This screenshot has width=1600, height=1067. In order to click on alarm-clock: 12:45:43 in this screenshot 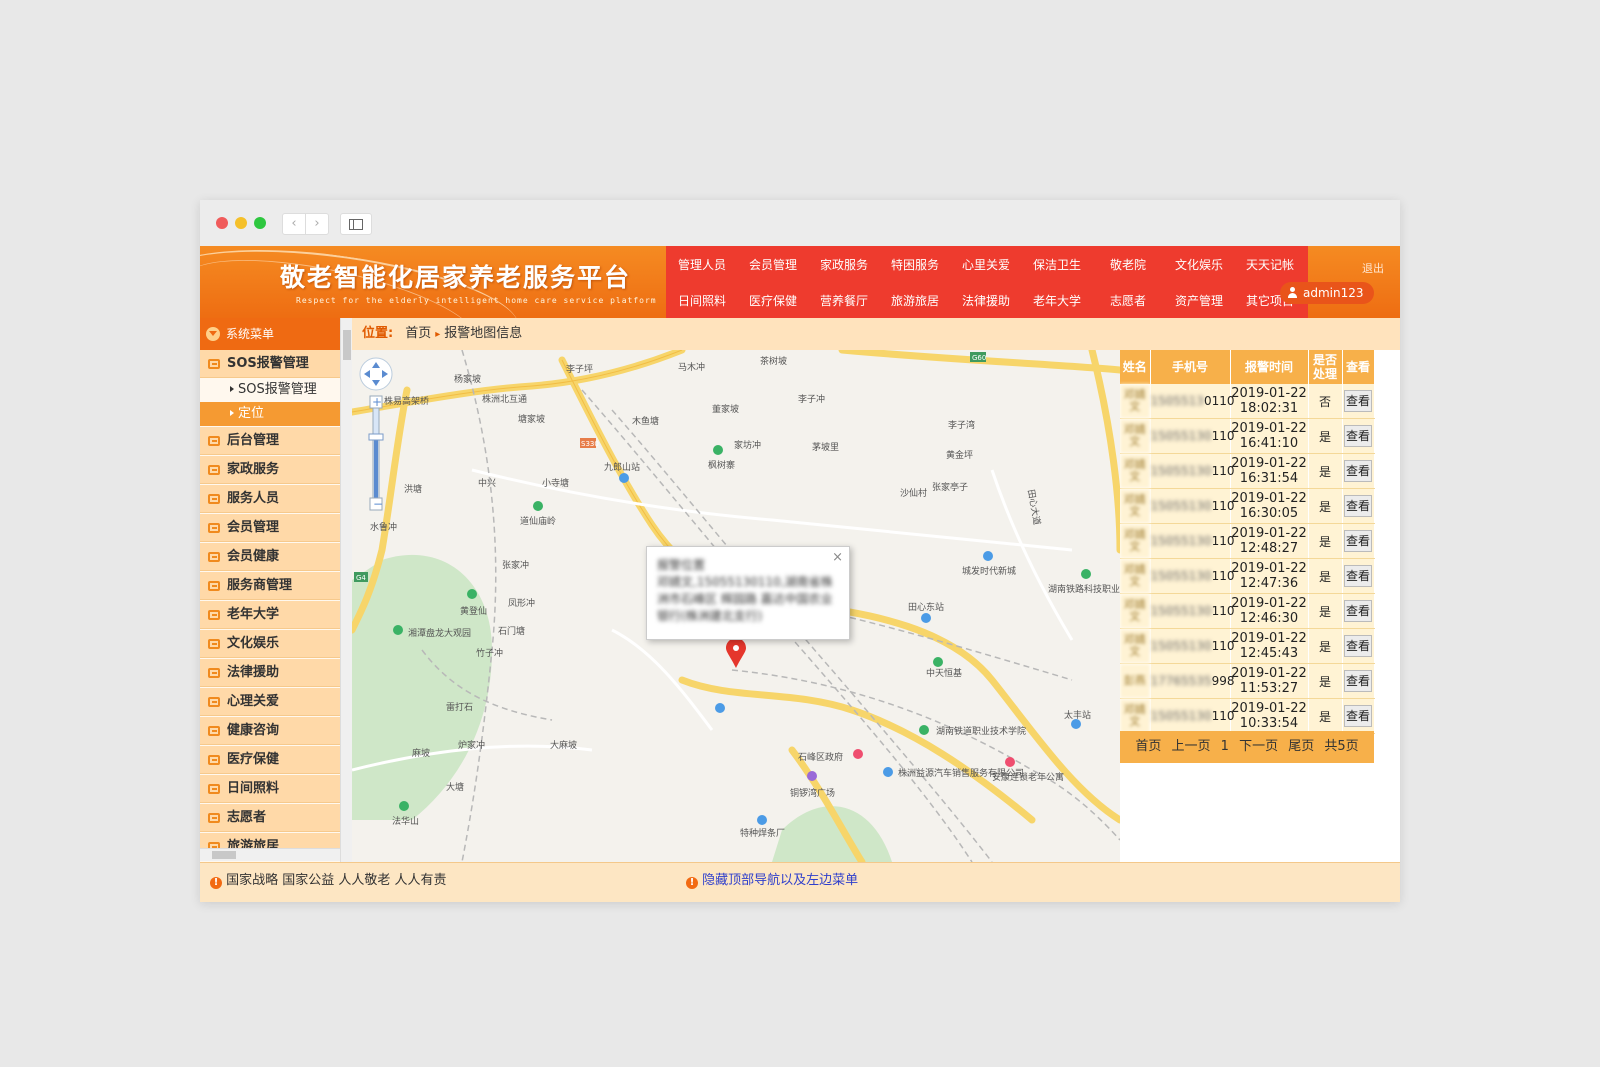, I will do `click(1269, 653)`.